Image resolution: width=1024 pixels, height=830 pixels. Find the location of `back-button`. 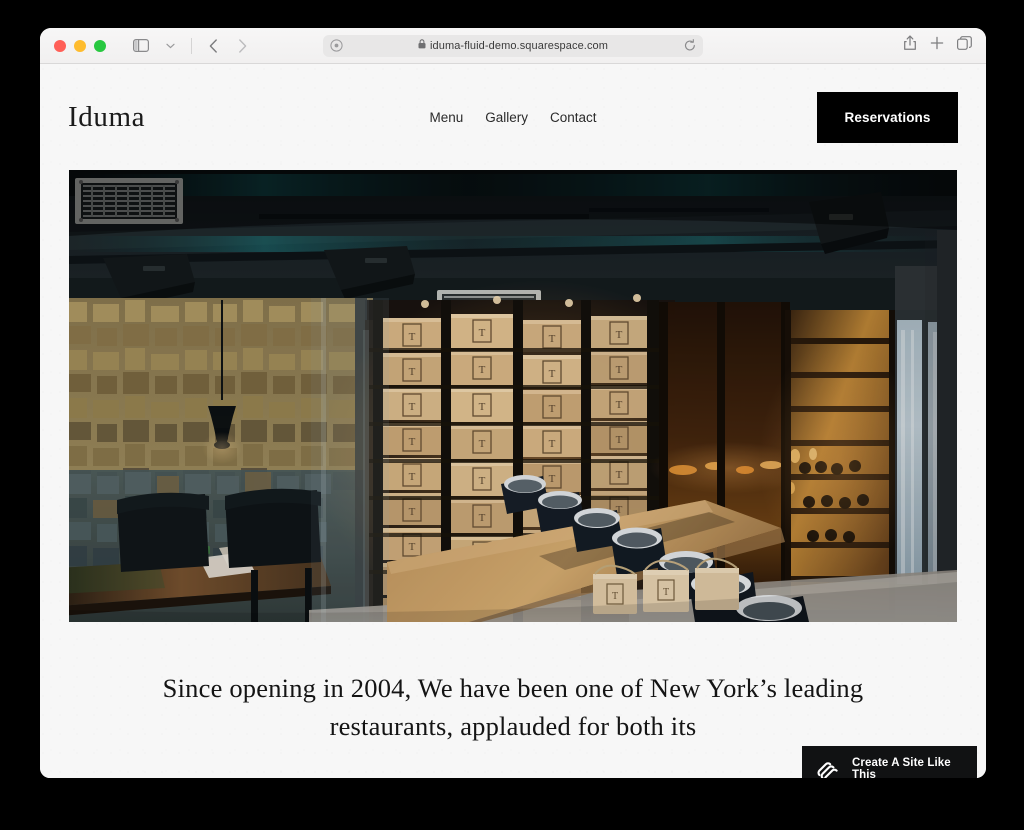

back-button is located at coordinates (213, 46).